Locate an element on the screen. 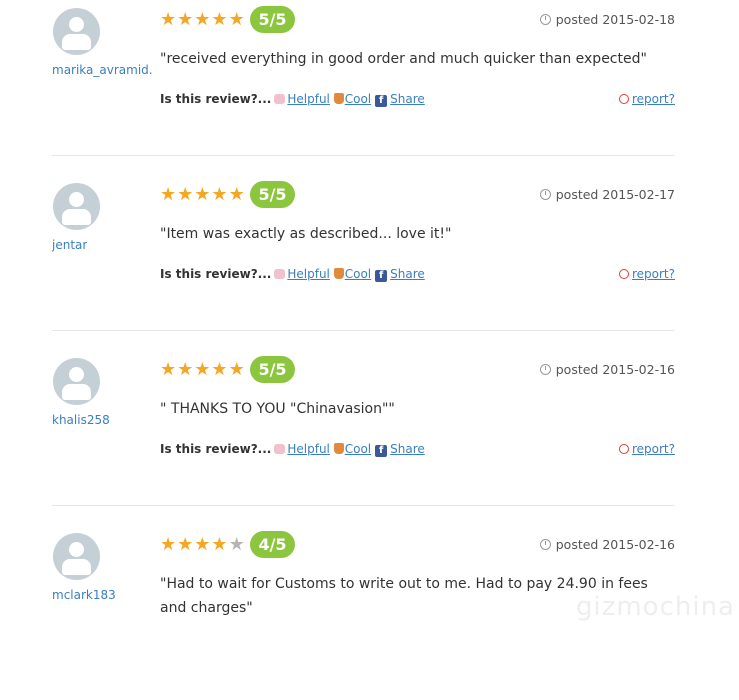 This screenshot has height=700, width=739. watermark: gizmochina is located at coordinates (655, 607).